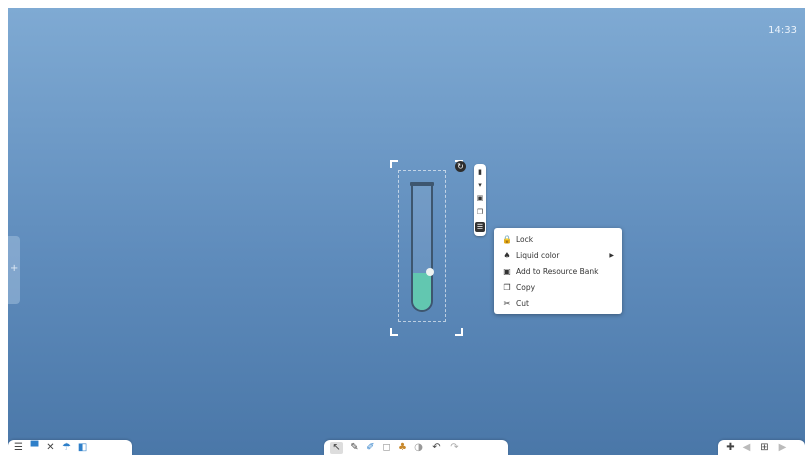  I want to click on test-tube-liquid, so click(422, 291).